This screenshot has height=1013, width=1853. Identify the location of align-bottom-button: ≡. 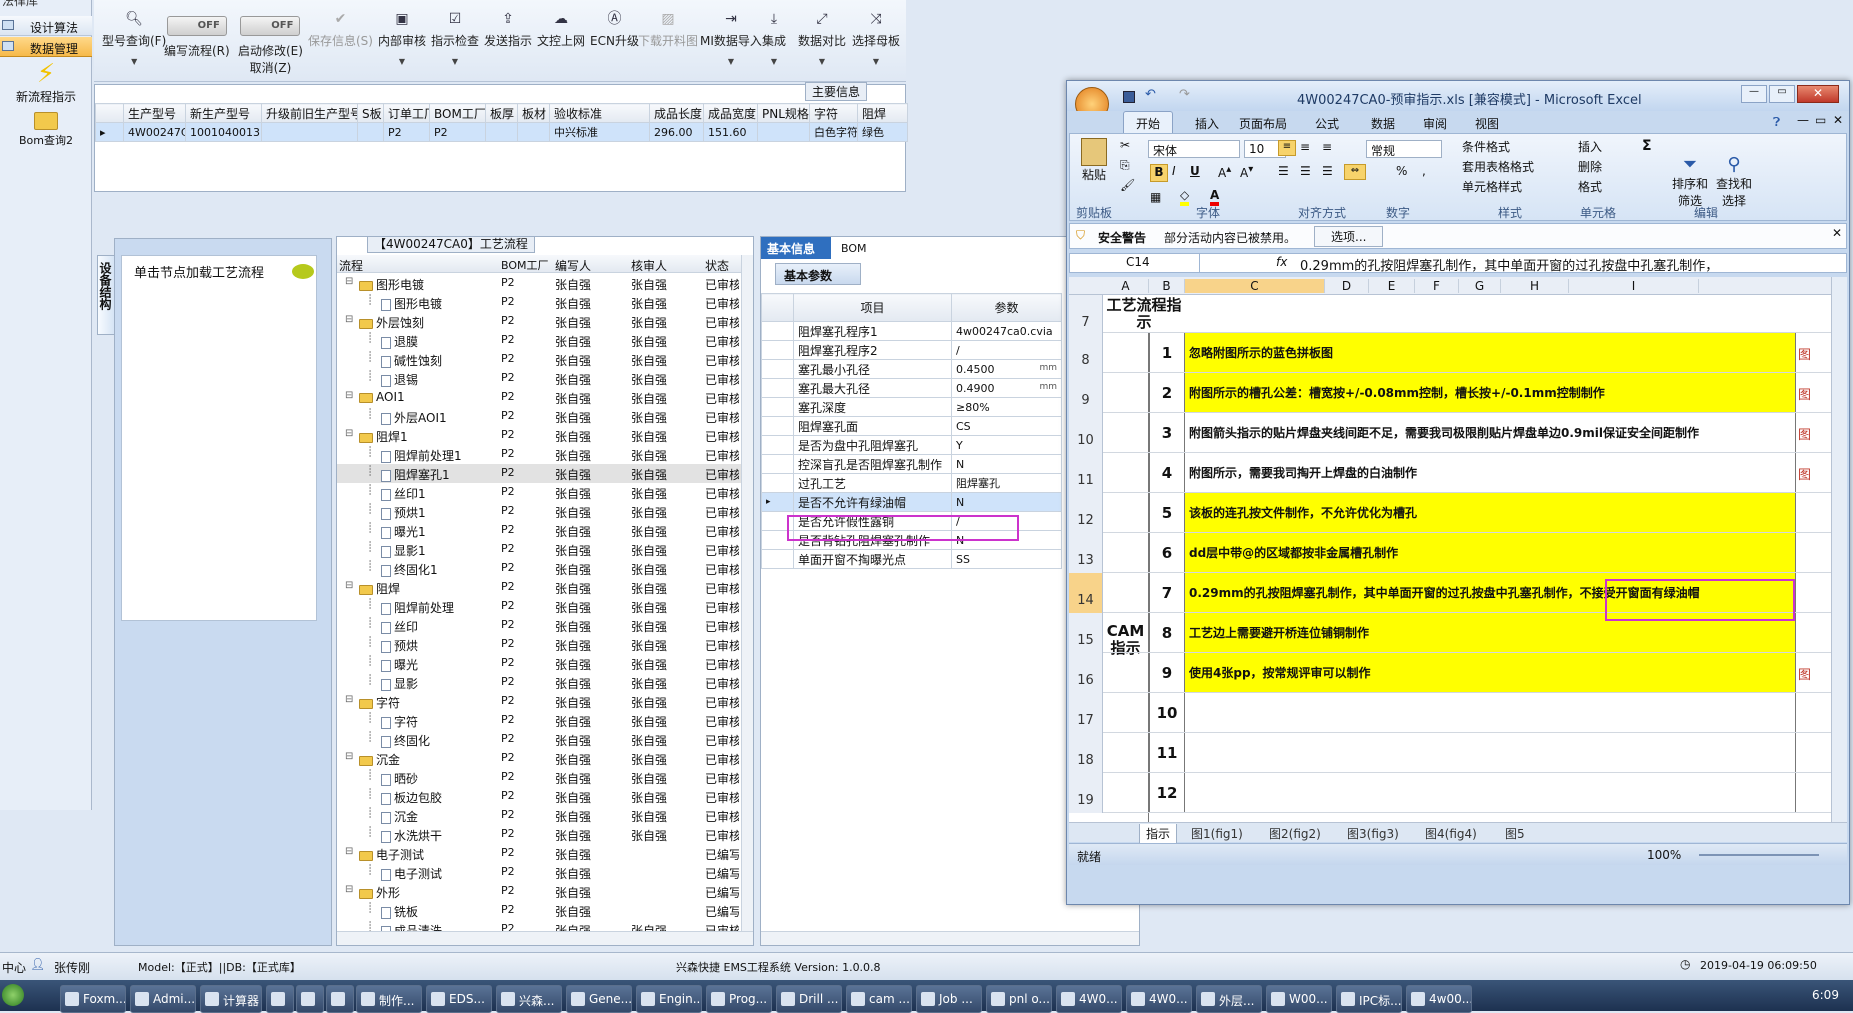
(1327, 147).